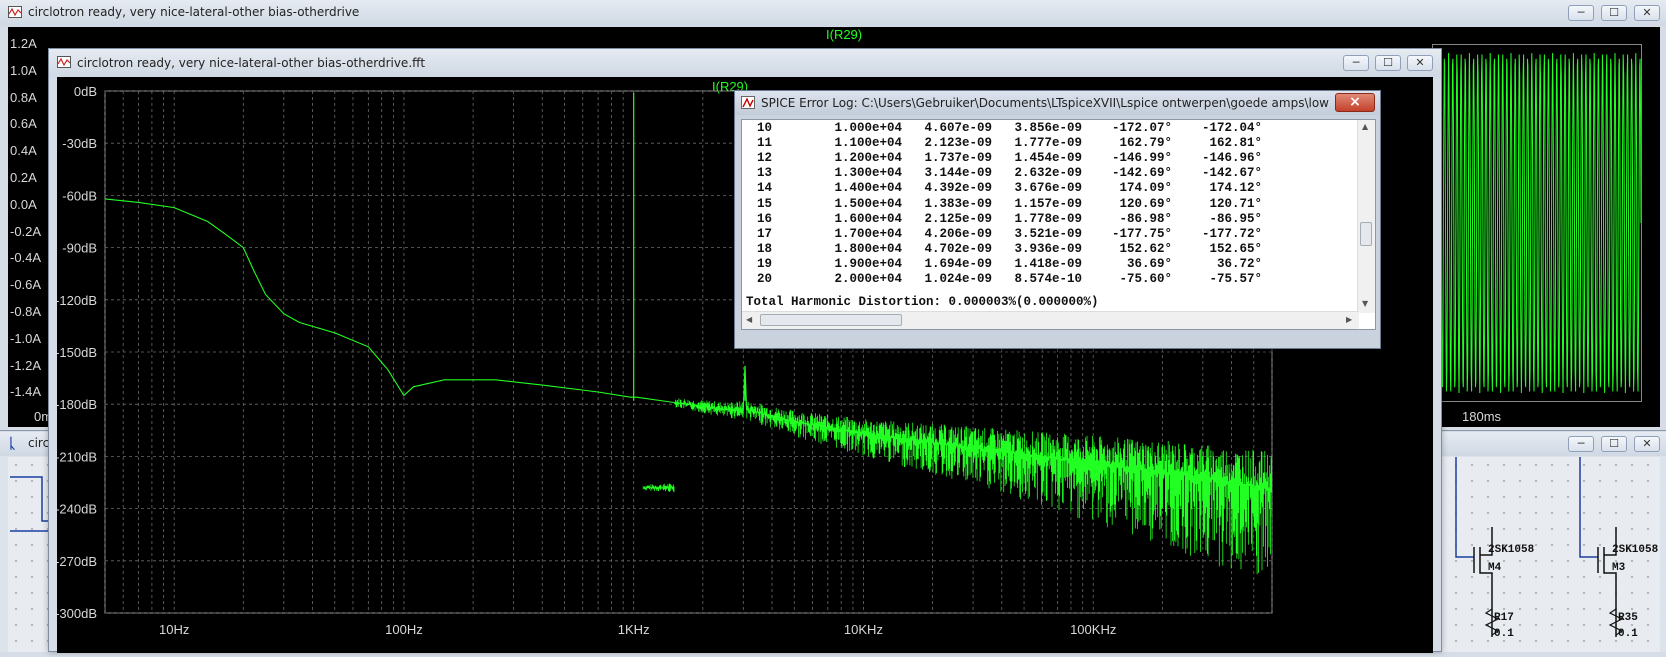  What do you see at coordinates (39, 443) in the screenshot?
I see `schematic-window-title: circ` at bounding box center [39, 443].